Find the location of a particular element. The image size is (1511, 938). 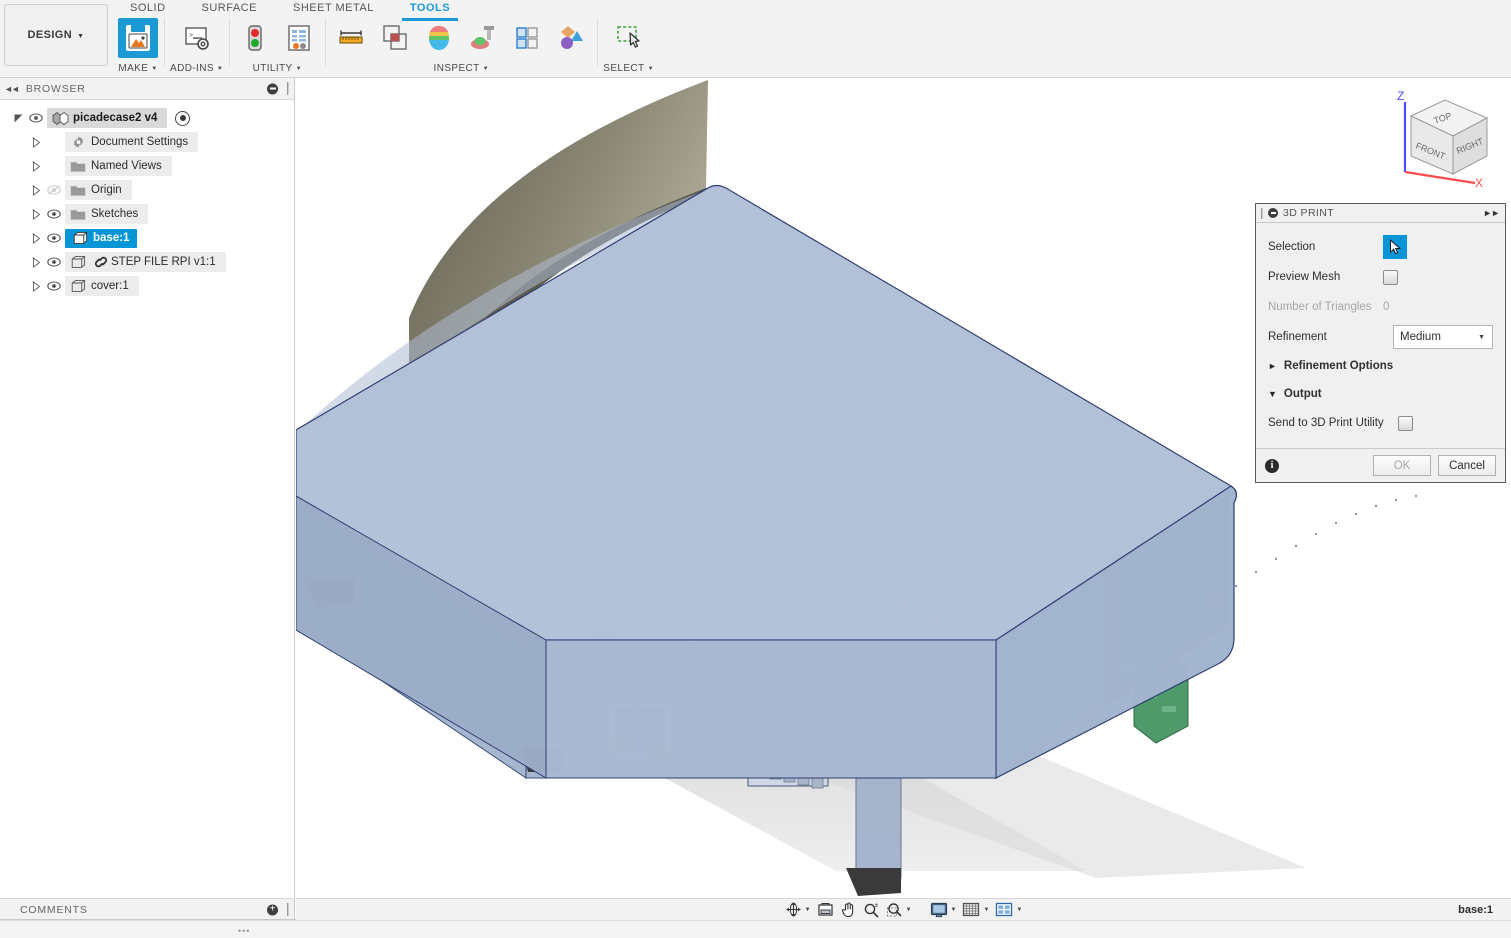

select-window-icon is located at coordinates (629, 38).